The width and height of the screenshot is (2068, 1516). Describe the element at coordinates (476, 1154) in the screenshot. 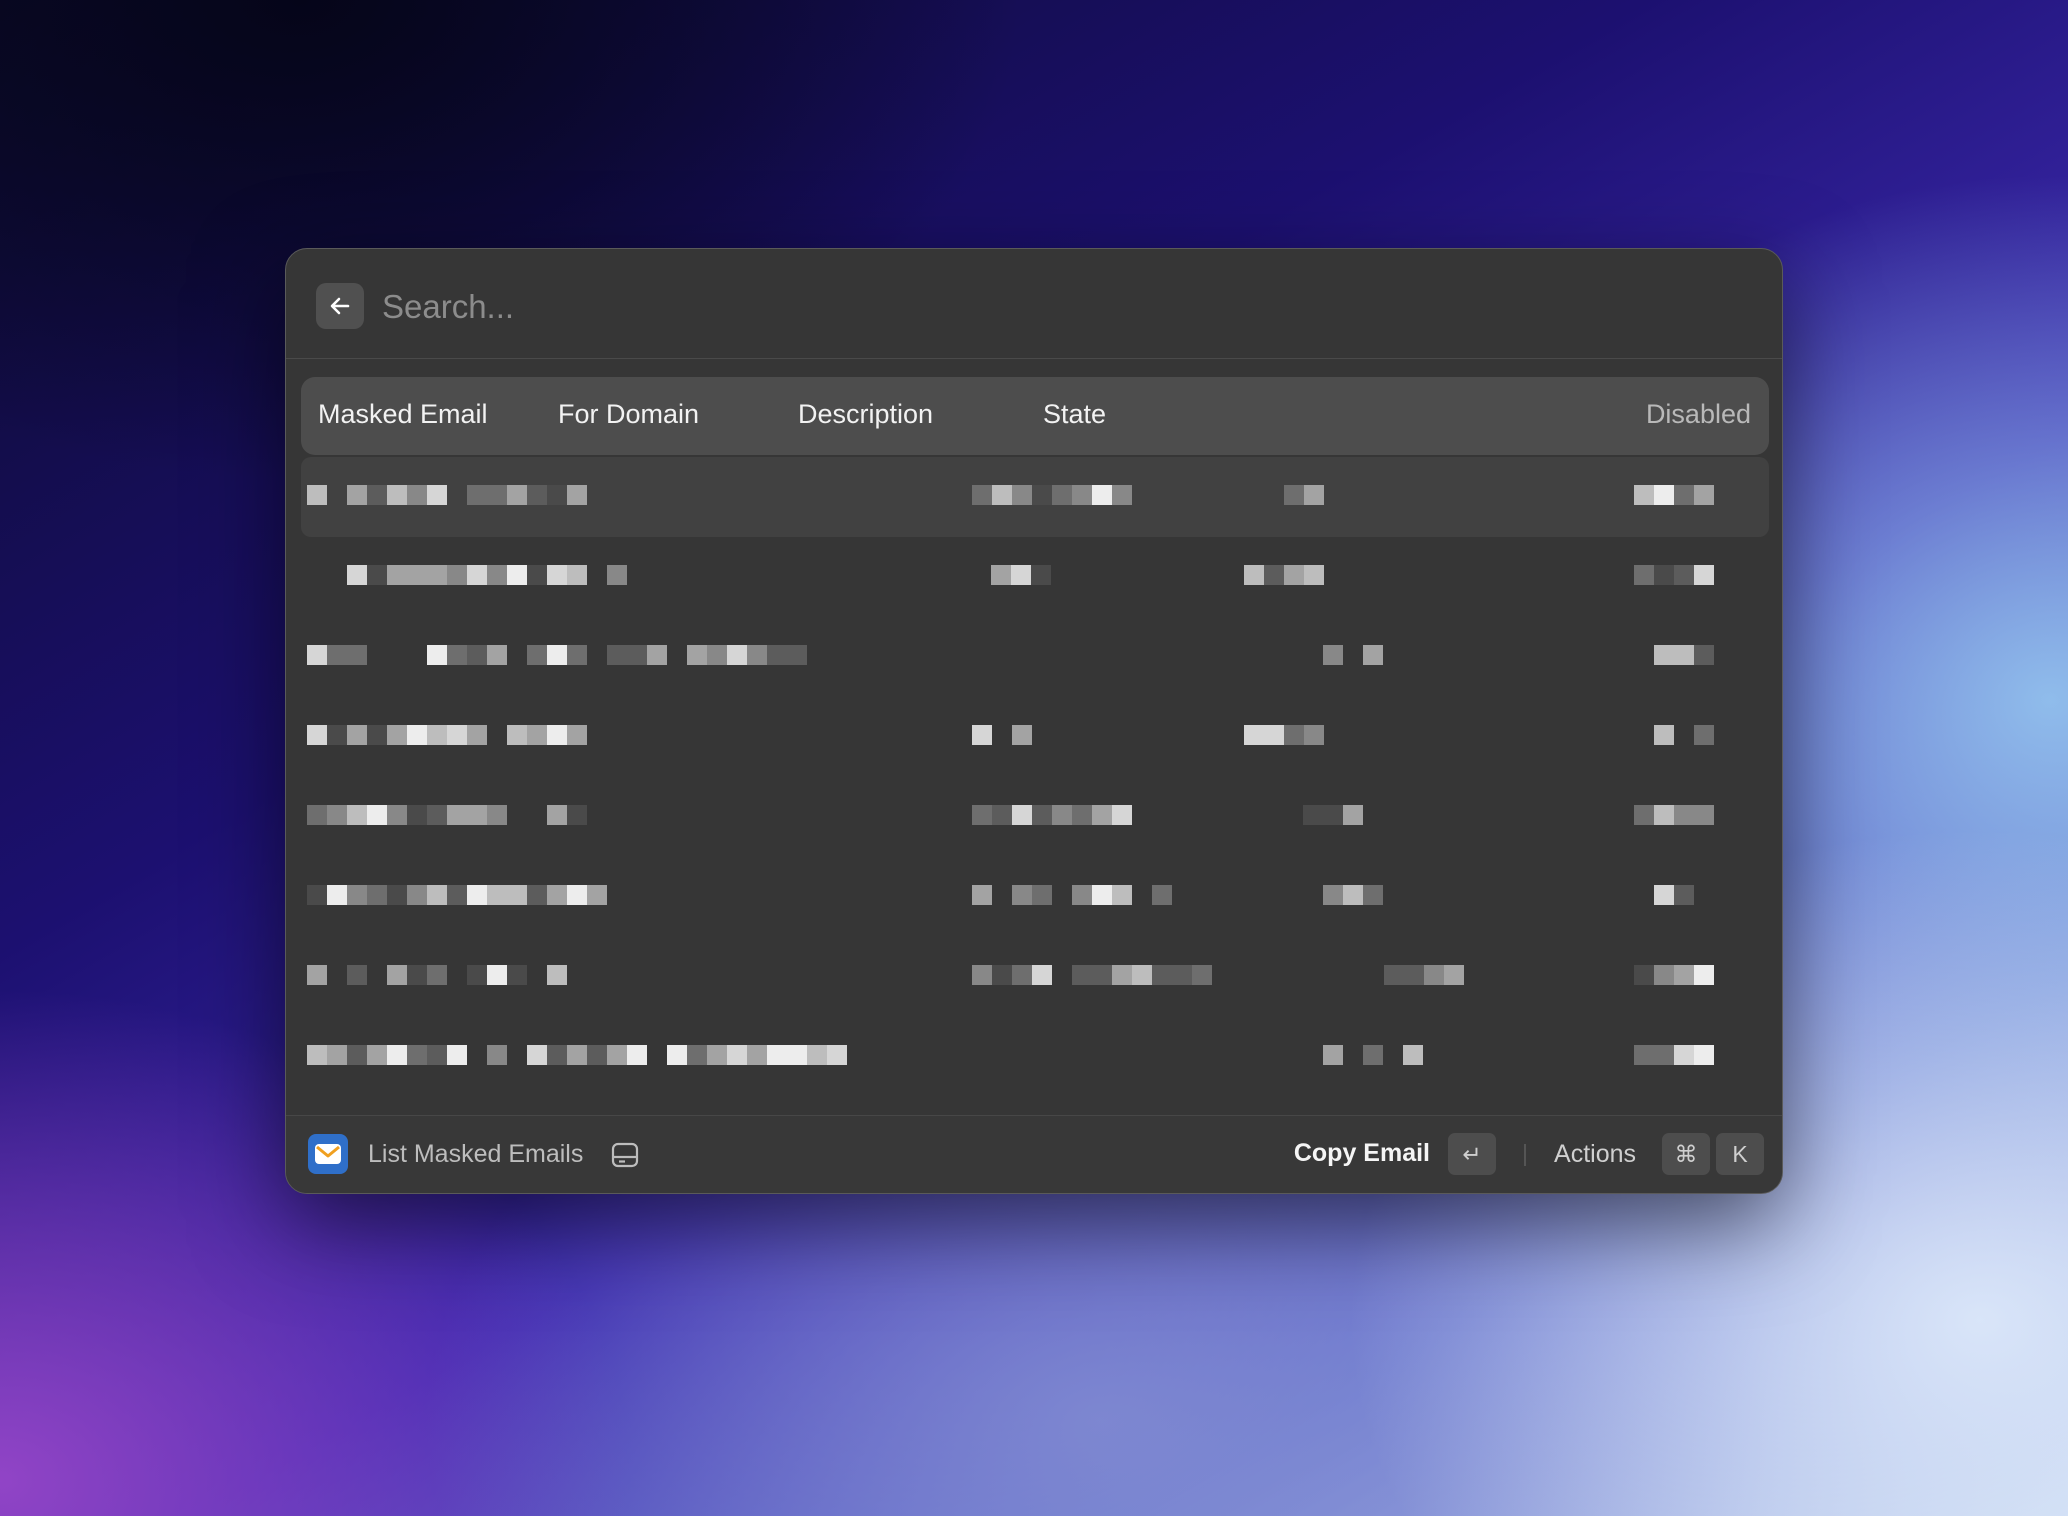

I see `command-title: List Masked Emails` at that location.